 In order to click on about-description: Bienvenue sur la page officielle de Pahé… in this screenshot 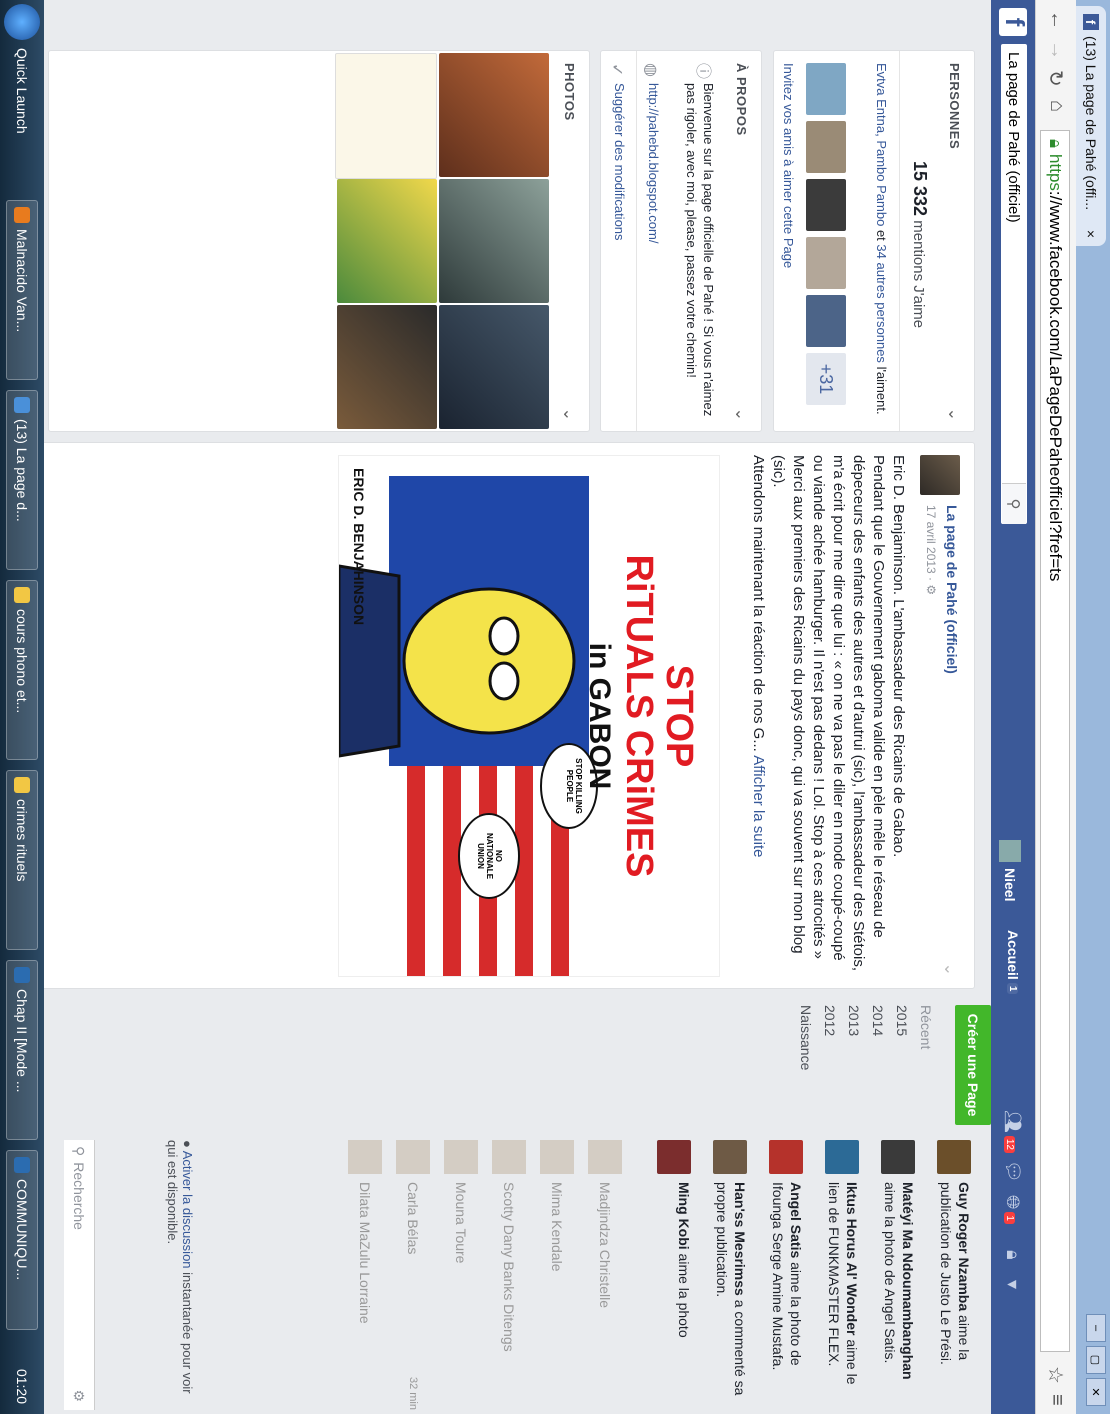, I will do `click(700, 250)`.